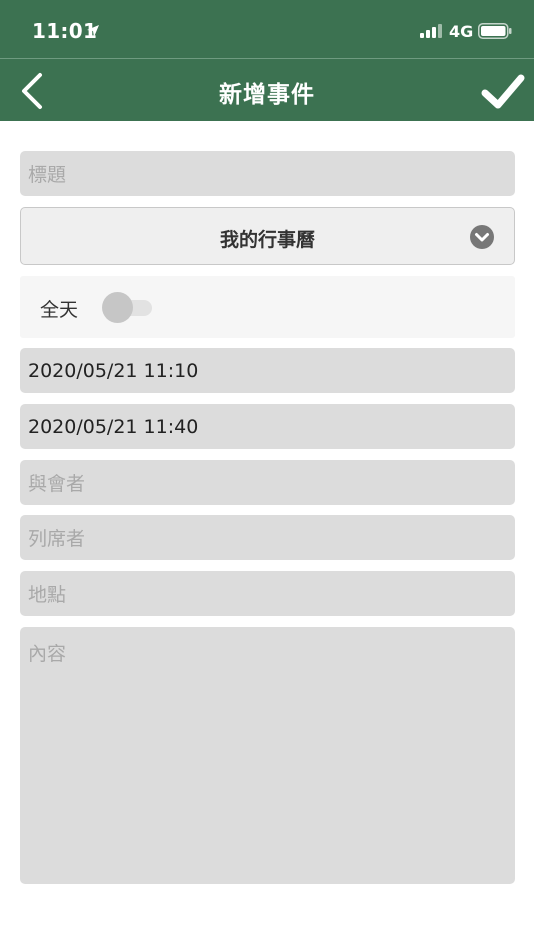 Image resolution: width=534 pixels, height=950 pixels. What do you see at coordinates (267, 307) in the screenshot?
I see `all-day-row: 全天` at bounding box center [267, 307].